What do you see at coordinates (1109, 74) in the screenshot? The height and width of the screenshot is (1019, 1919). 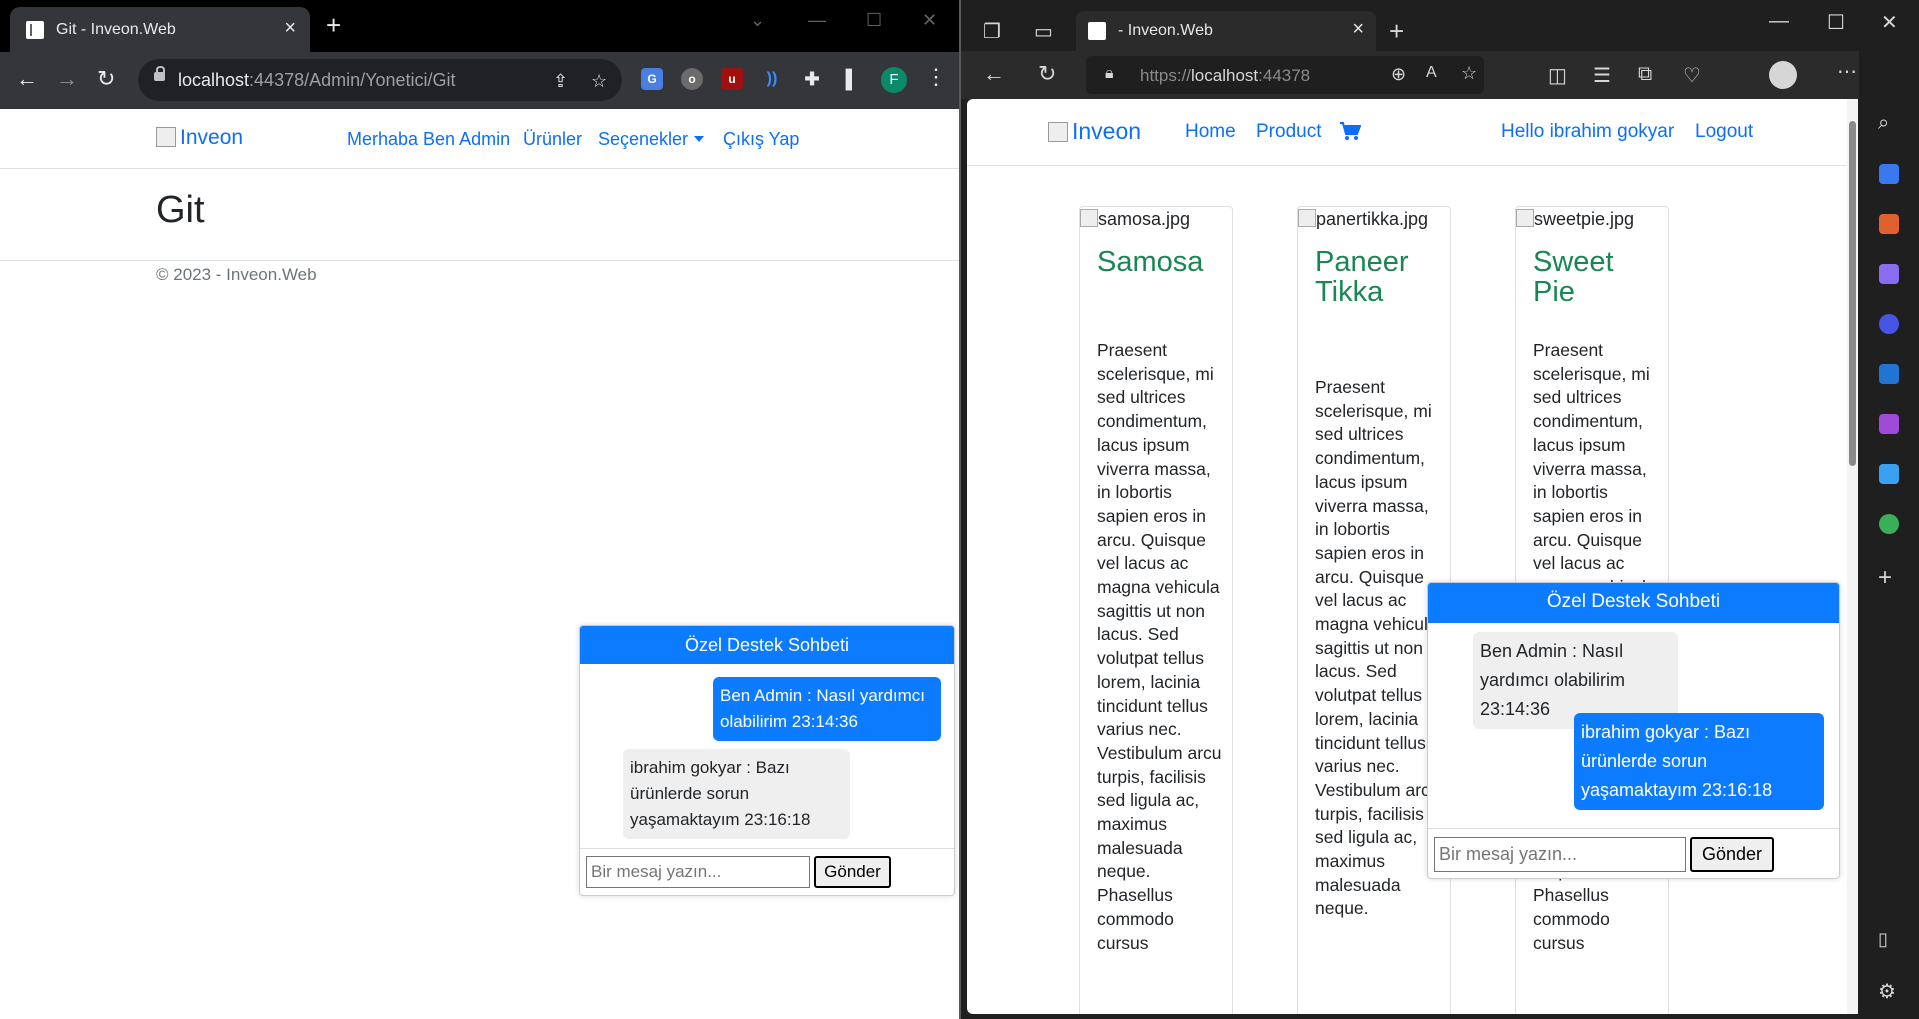 I see `lock-icon: 🔒︎` at bounding box center [1109, 74].